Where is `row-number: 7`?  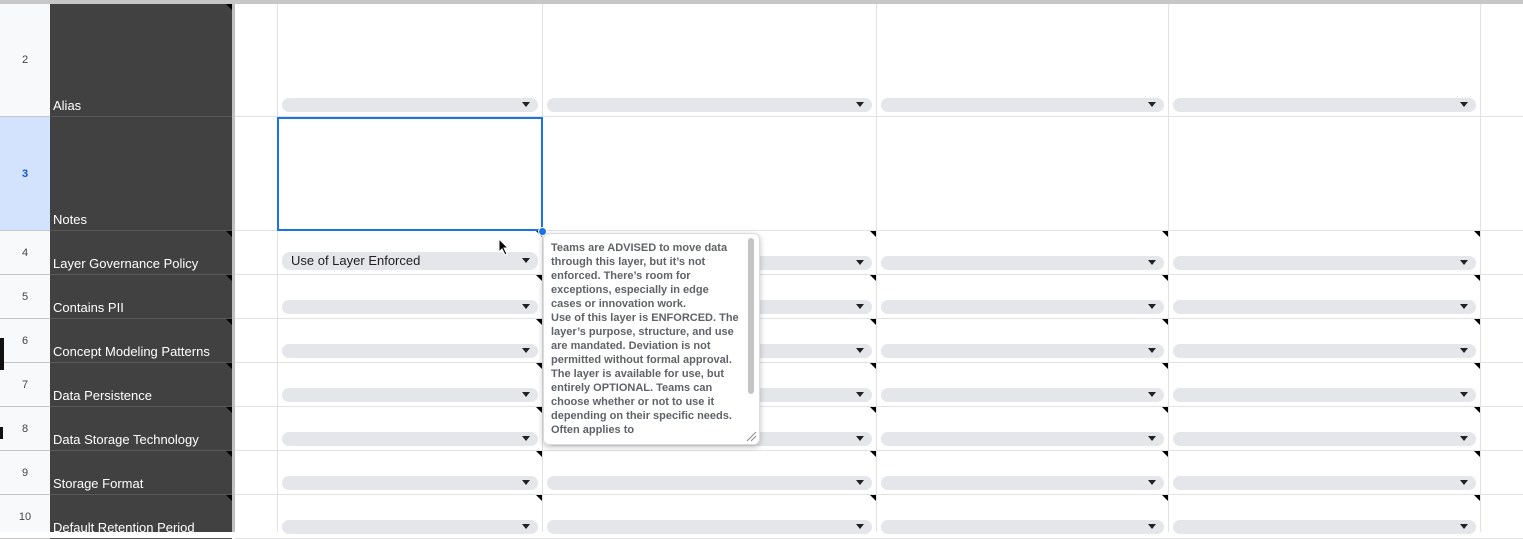 row-number: 7 is located at coordinates (25, 385).